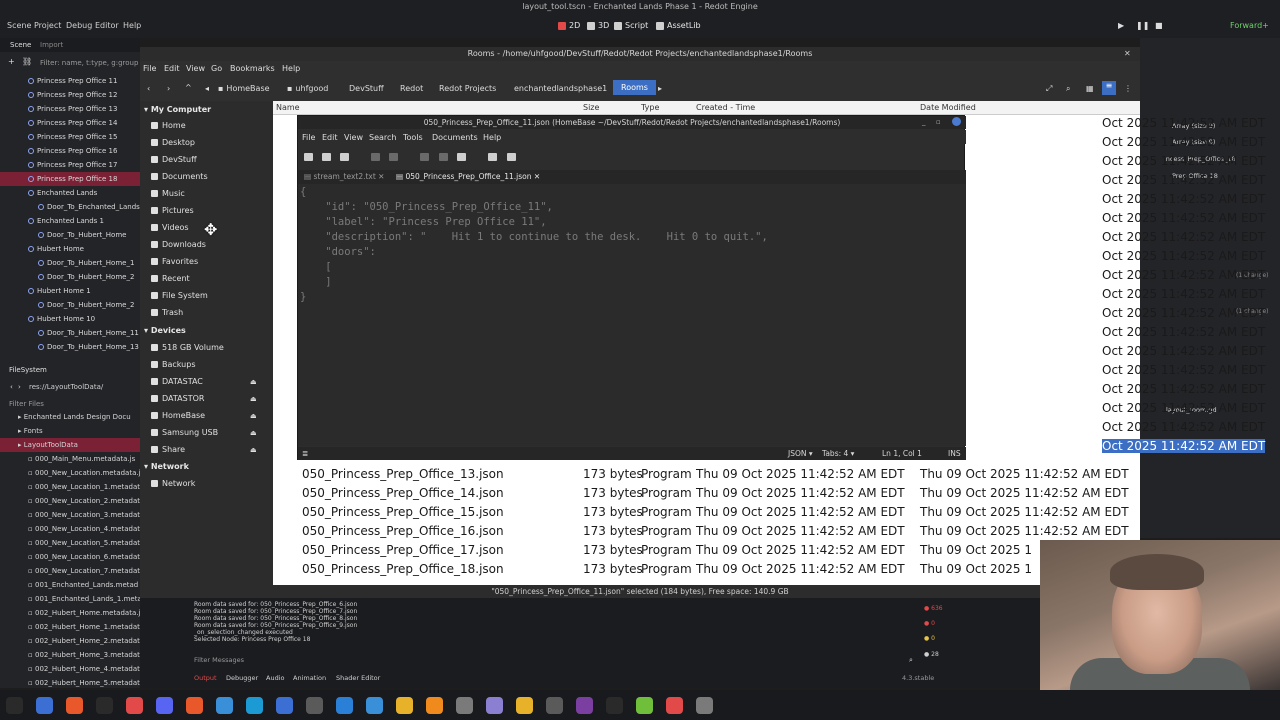  Describe the element at coordinates (461, 157) in the screenshot. I see `paste-icon` at that location.